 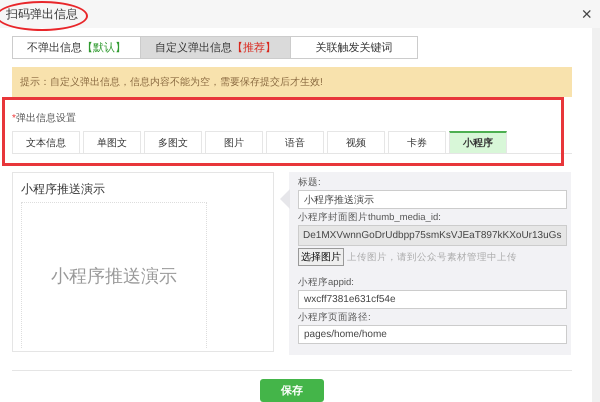 I want to click on preview-title: 小程序推送演示, so click(x=63, y=189).